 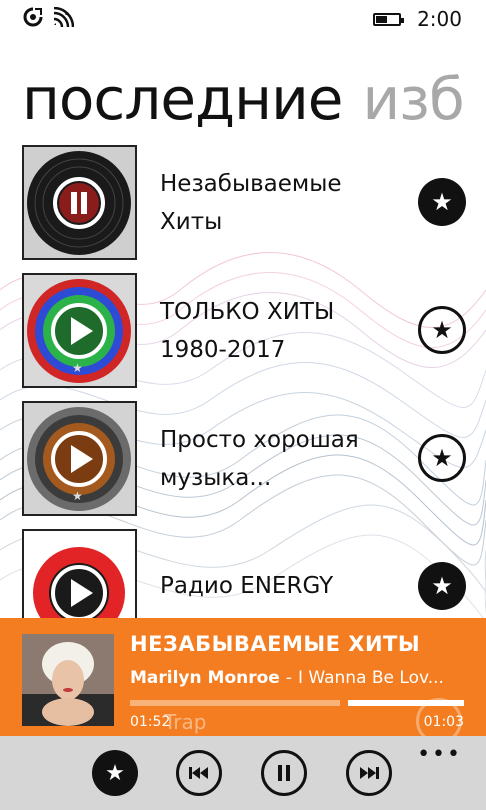 I want to click on total-time: 01:03, so click(x=443, y=722).